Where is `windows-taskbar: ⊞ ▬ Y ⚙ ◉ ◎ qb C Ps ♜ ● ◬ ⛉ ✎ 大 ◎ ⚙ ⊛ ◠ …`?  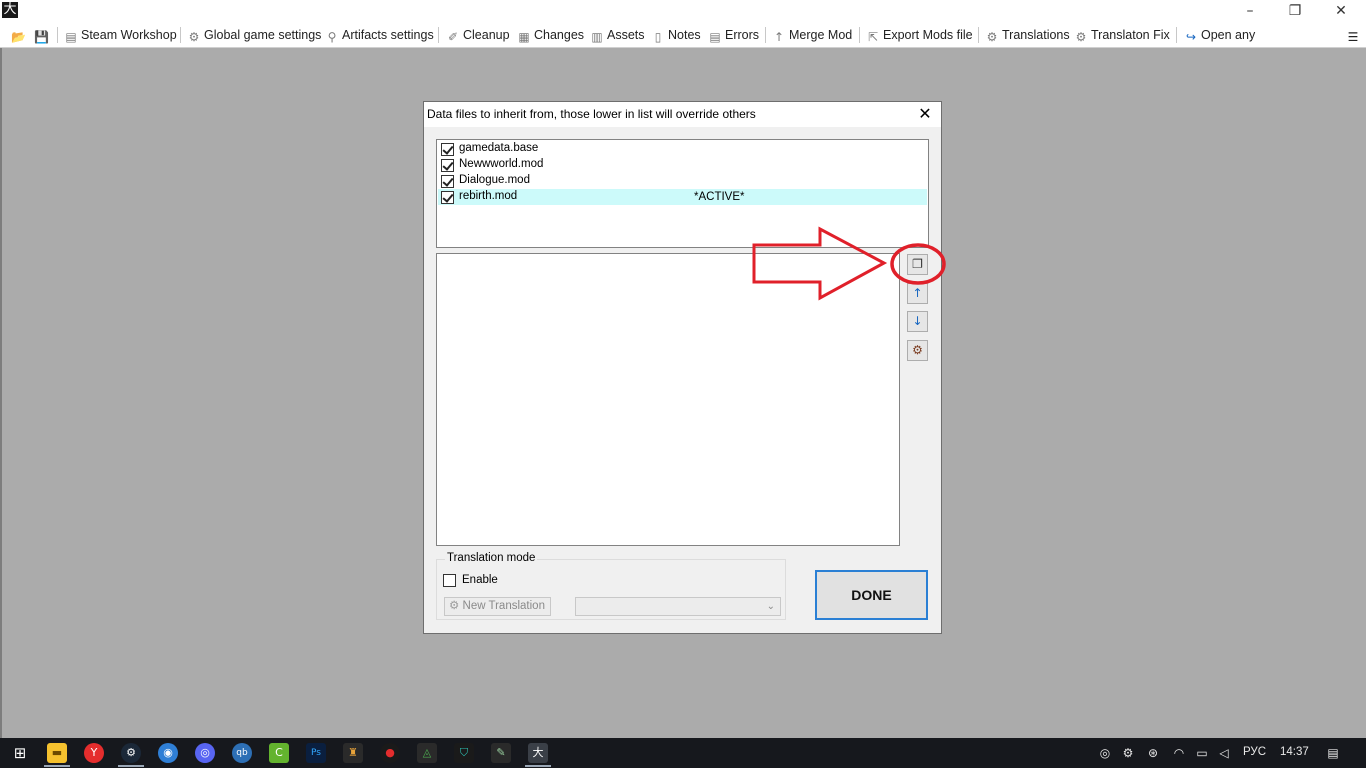
windows-taskbar: ⊞ ▬ Y ⚙ ◉ ◎ qb C Ps ♜ ● ◬ ⛉ ✎ 大 ◎ ⚙ ⊛ ◠ … is located at coordinates (683, 753).